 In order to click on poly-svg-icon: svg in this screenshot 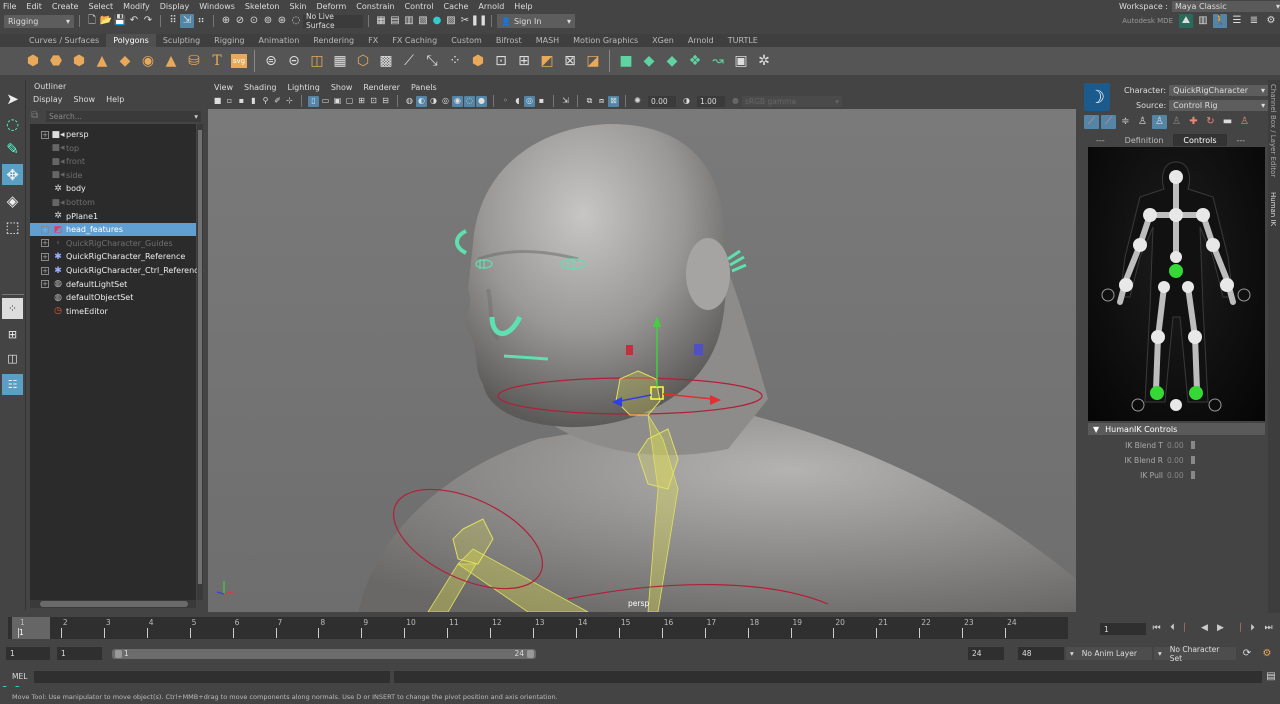, I will do `click(239, 61)`.